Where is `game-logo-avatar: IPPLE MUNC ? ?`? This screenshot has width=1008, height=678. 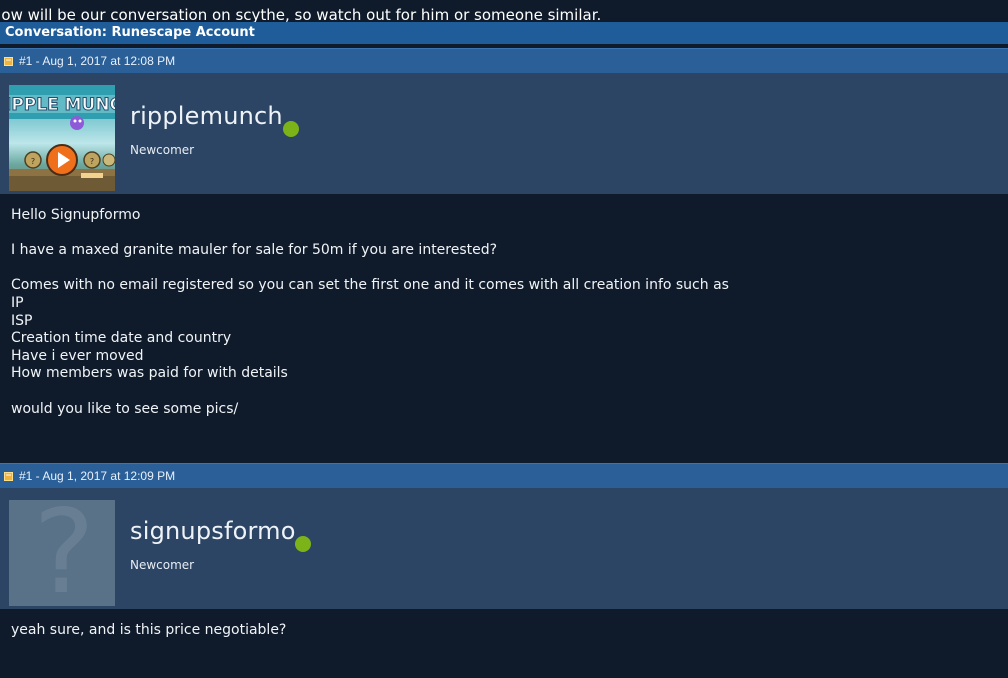
game-logo-avatar: IPPLE MUNC ? ? is located at coordinates (62, 138).